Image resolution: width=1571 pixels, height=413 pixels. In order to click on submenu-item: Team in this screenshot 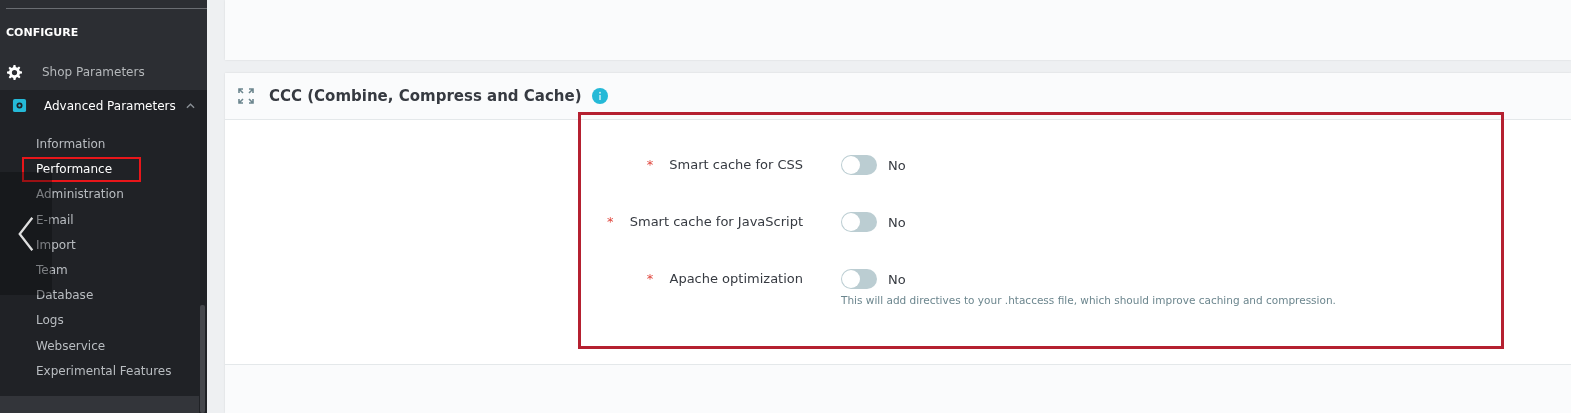, I will do `click(52, 270)`.